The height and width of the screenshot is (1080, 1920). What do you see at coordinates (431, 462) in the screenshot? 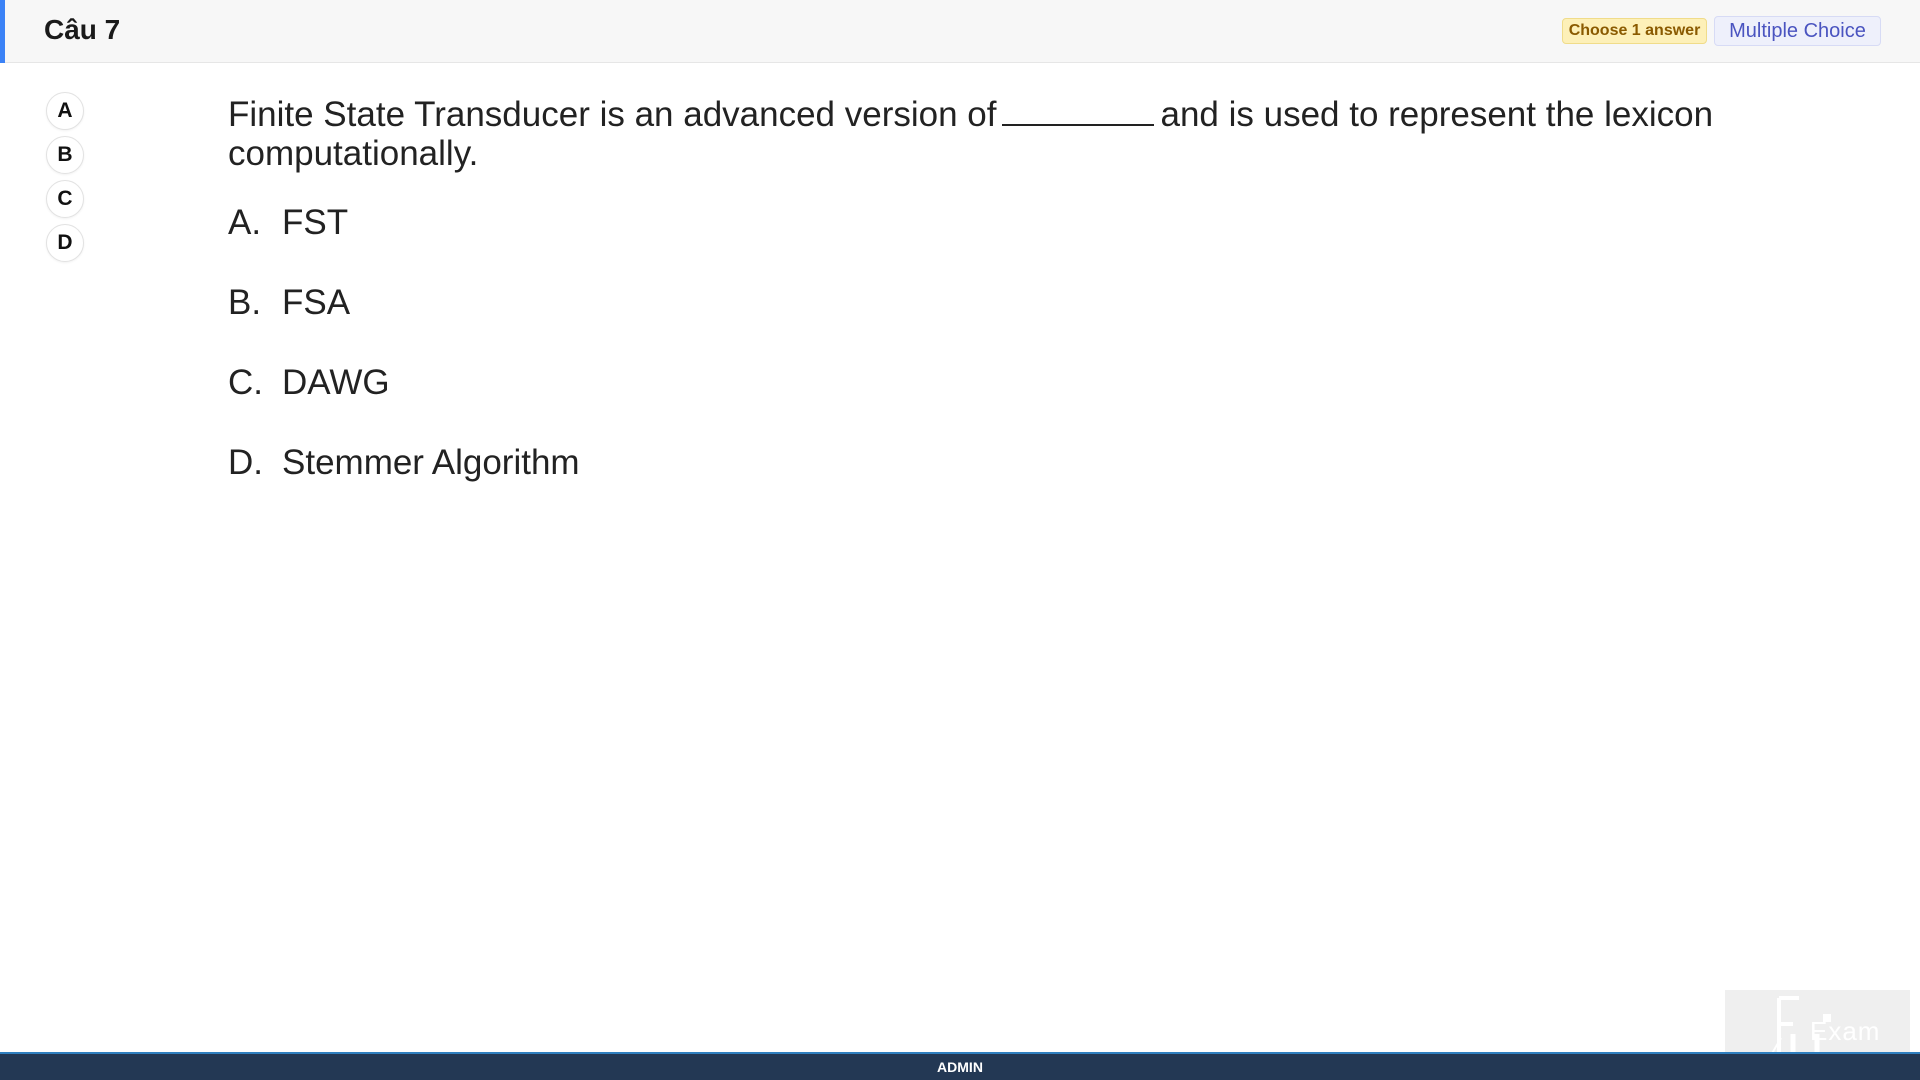
I see `option-text: Stemmer Algorithm` at bounding box center [431, 462].